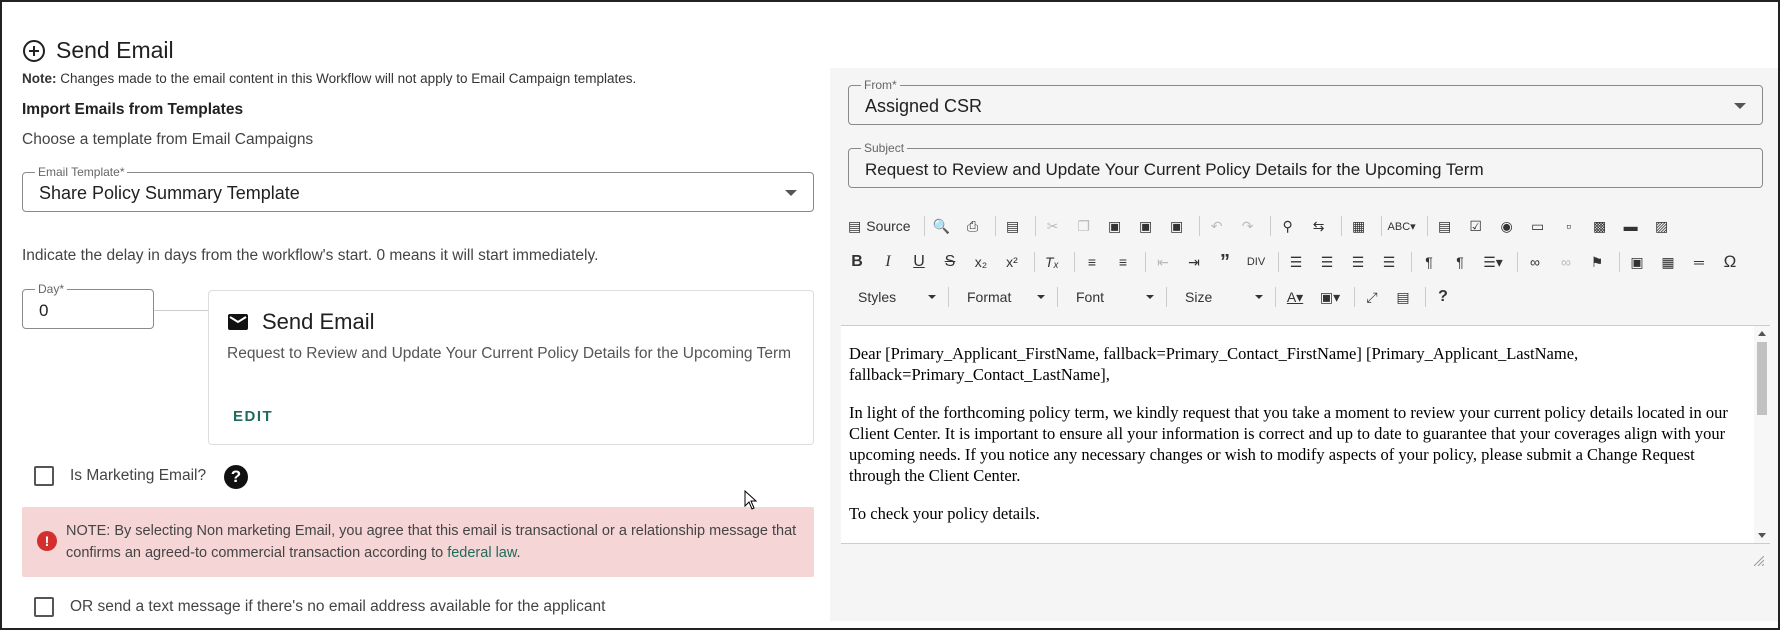 This screenshot has height=630, width=1780. What do you see at coordinates (1762, 378) in the screenshot?
I see `scrollbar-thumb` at bounding box center [1762, 378].